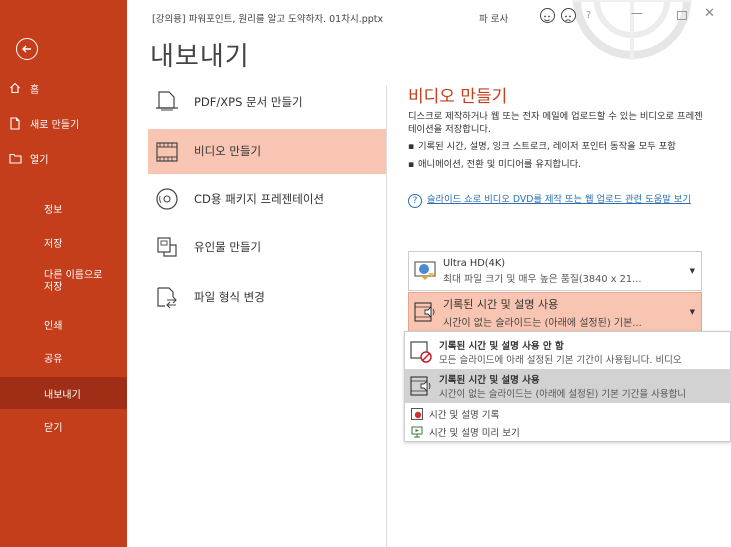 The width and height of the screenshot is (731, 547). What do you see at coordinates (425, 271) in the screenshot?
I see `monitor-quality-icon` at bounding box center [425, 271].